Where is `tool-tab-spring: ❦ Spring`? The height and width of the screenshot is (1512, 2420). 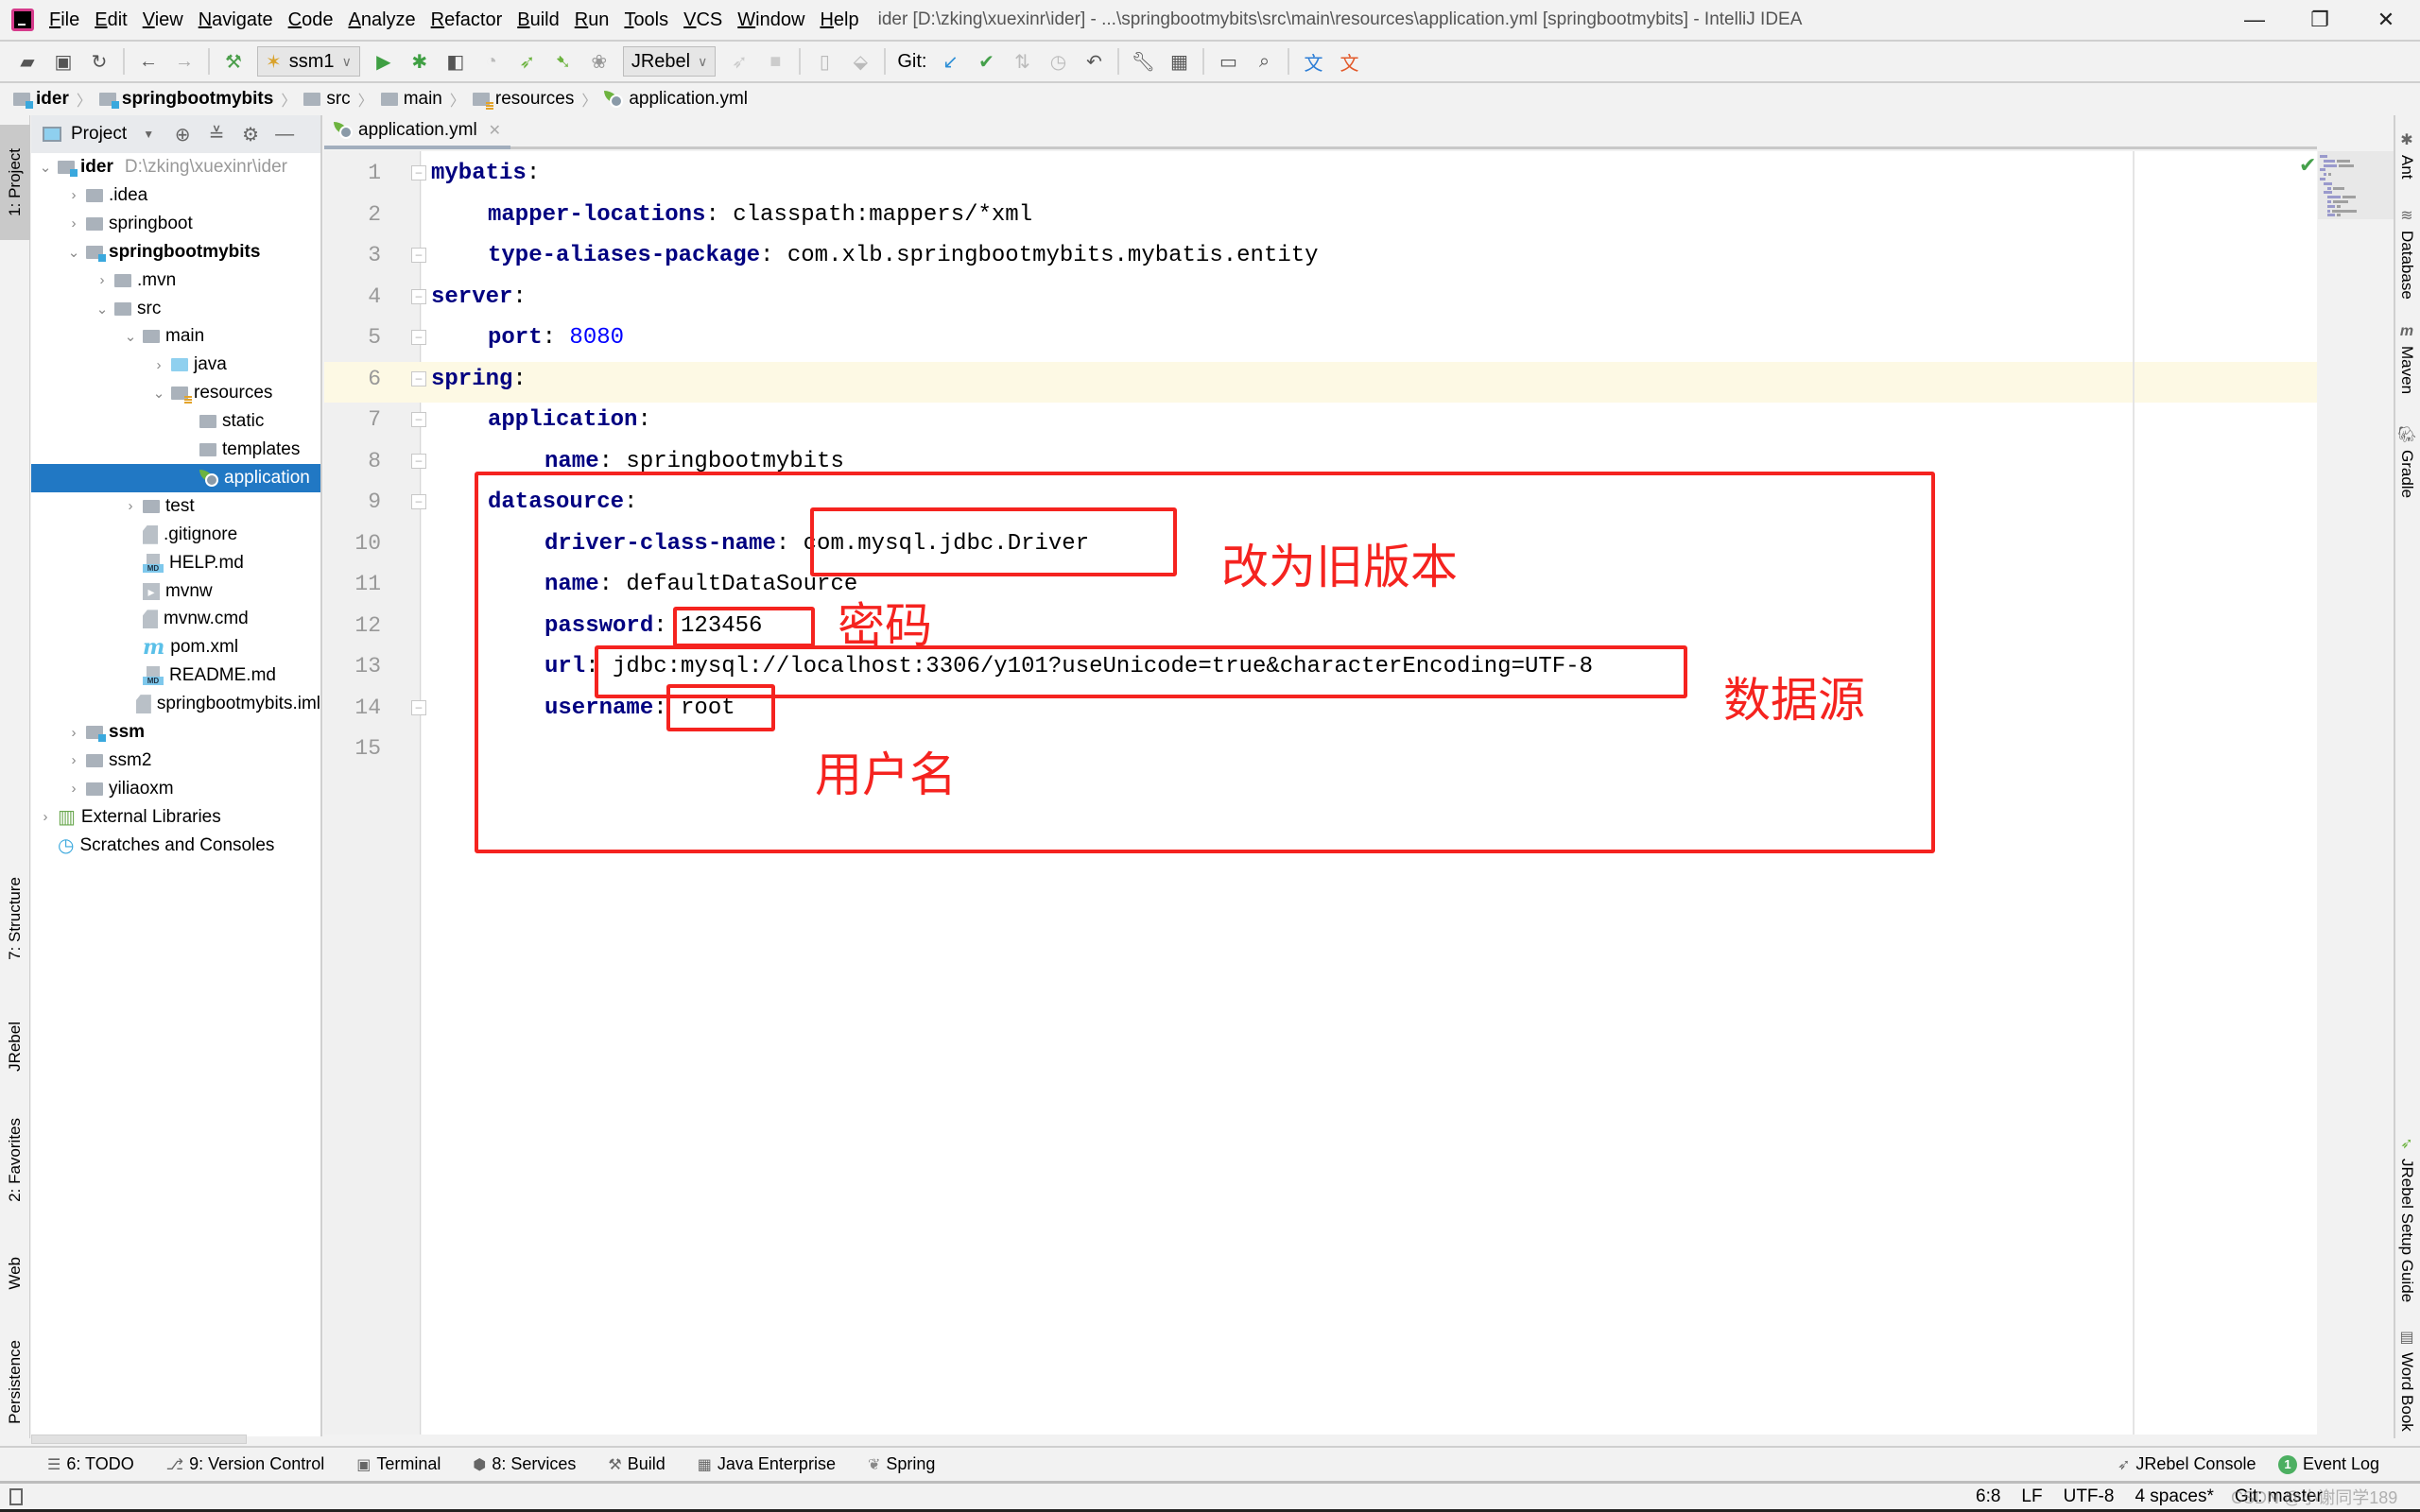 tool-tab-spring: ❦ Spring is located at coordinates (902, 1464).